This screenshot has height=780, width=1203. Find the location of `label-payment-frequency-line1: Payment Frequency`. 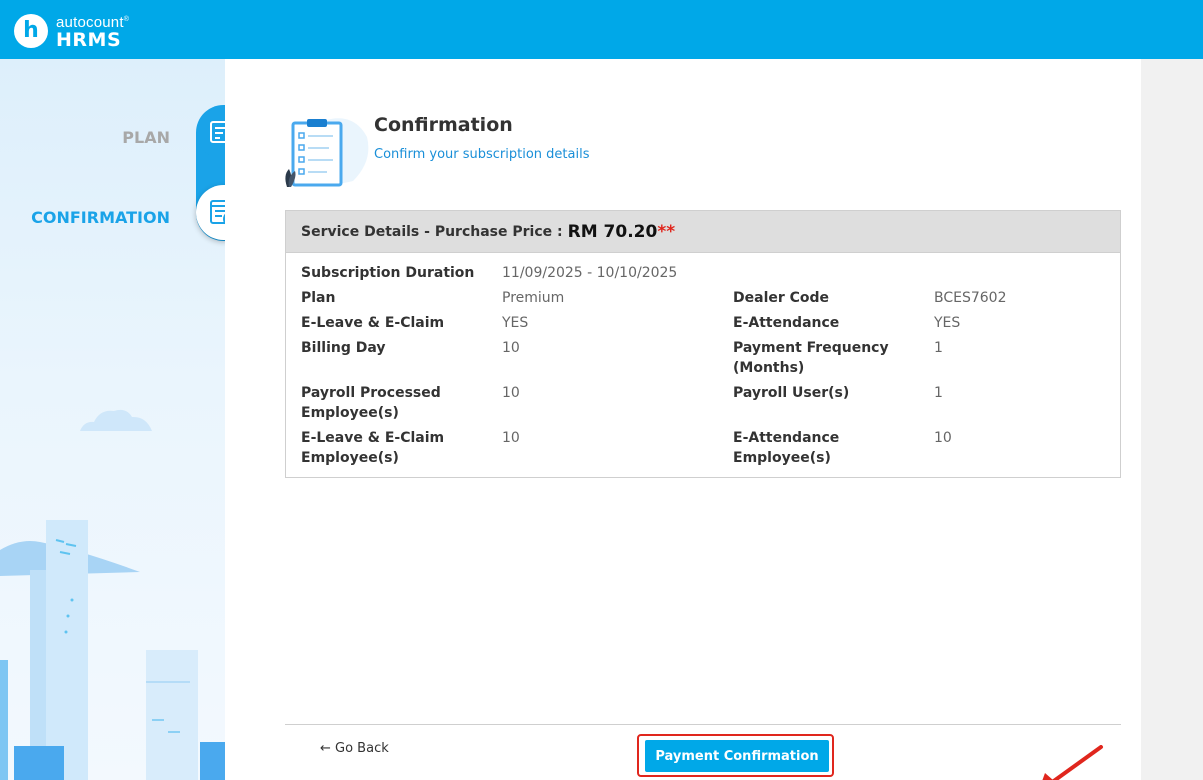

label-payment-frequency-line1: Payment Frequency is located at coordinates (811, 348).